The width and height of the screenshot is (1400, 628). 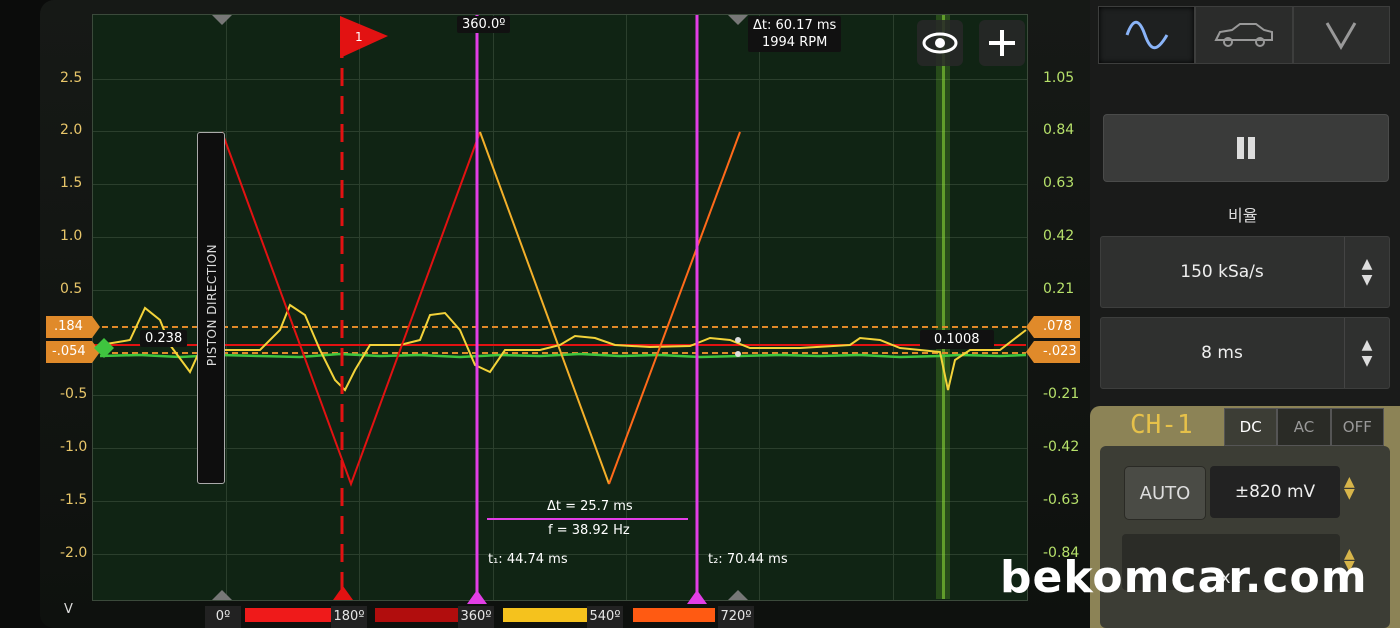 I want to click on sample-rate-select: 150 kSa/s ▲ ▼, so click(x=1245, y=272).